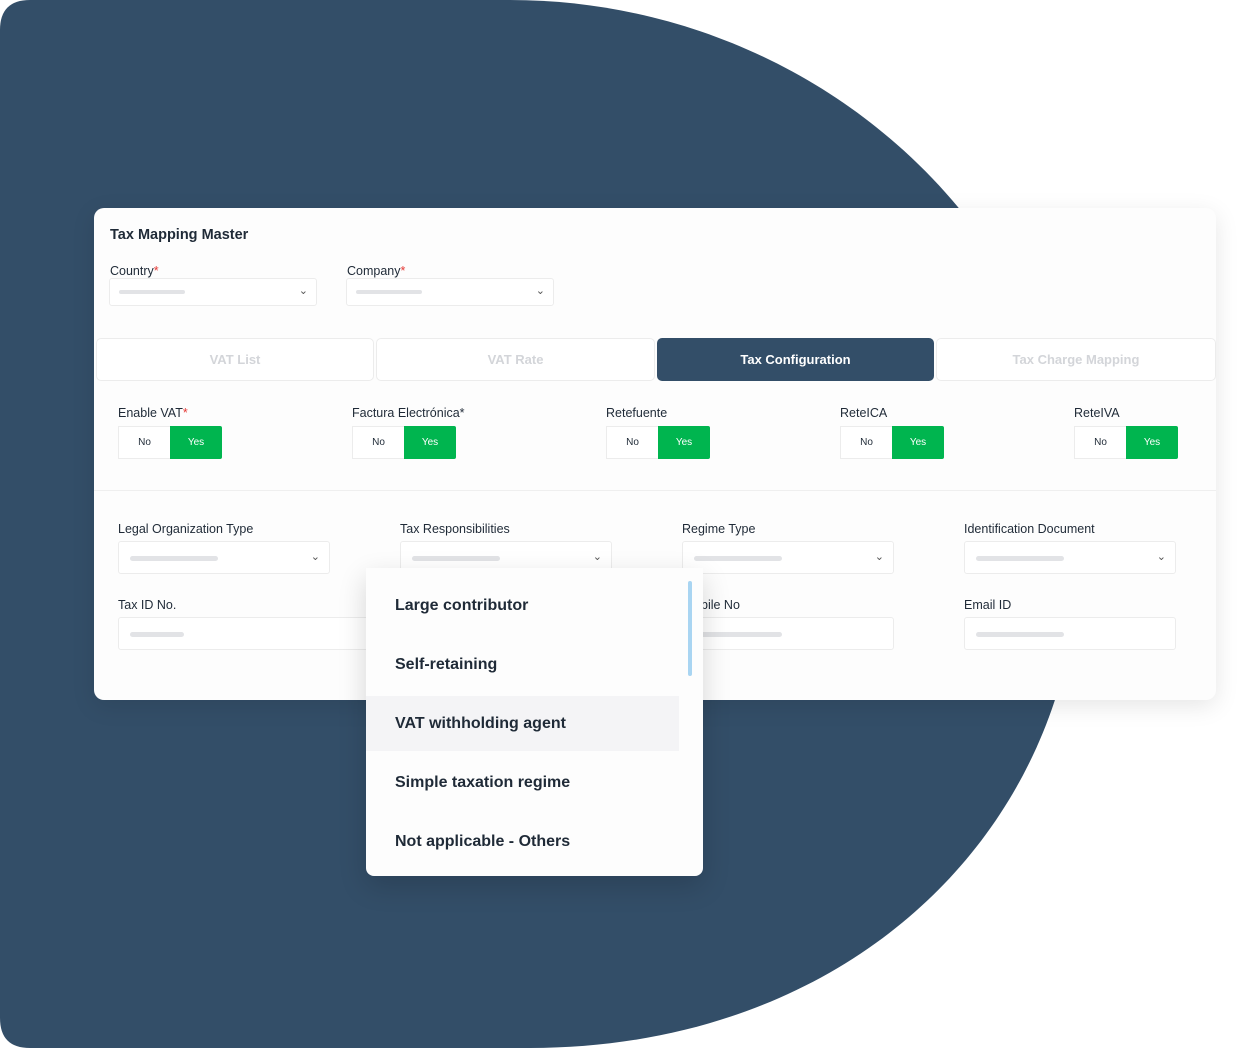 This screenshot has height=1048, width=1242. Describe the element at coordinates (213, 292) in the screenshot. I see `country-select: ⌄` at that location.